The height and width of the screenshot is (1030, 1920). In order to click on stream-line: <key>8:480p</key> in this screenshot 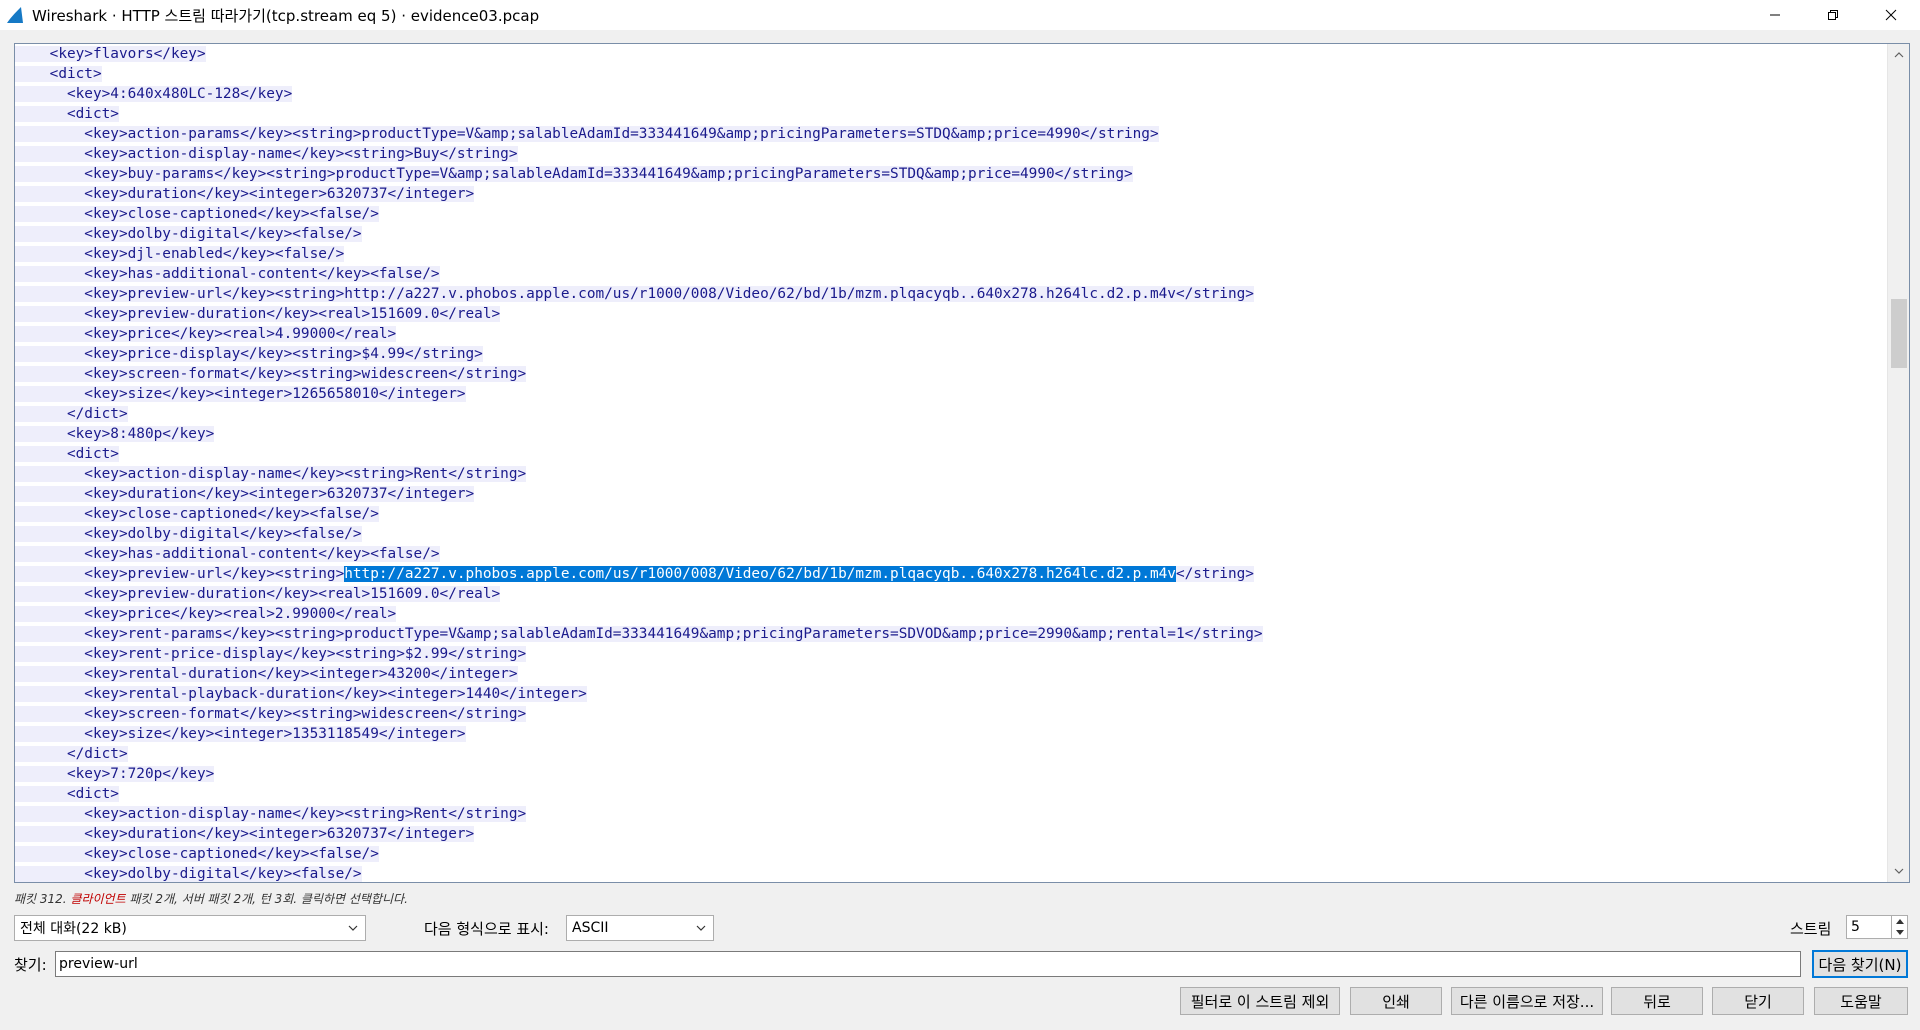, I will do `click(115, 434)`.